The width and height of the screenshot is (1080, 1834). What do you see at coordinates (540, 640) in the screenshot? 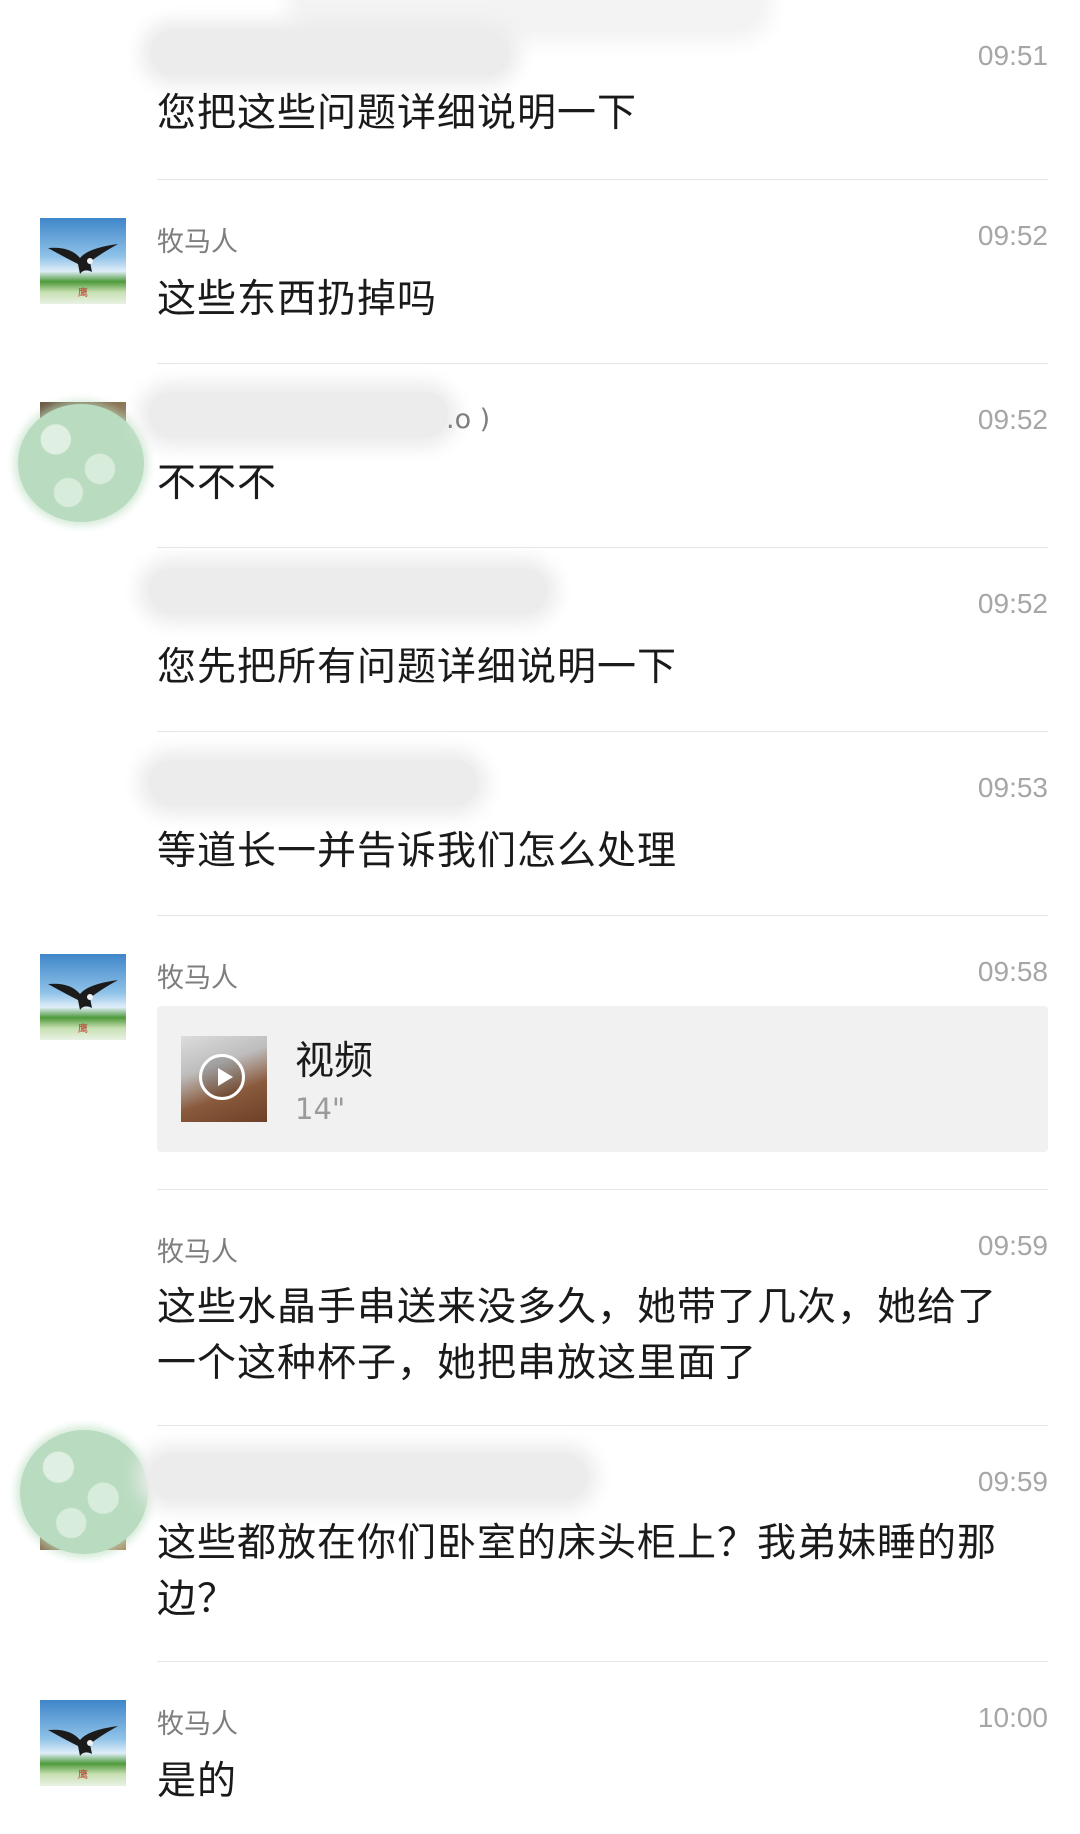
I see `message-item: 09:52 您先把所有问题详细说明一下` at bounding box center [540, 640].